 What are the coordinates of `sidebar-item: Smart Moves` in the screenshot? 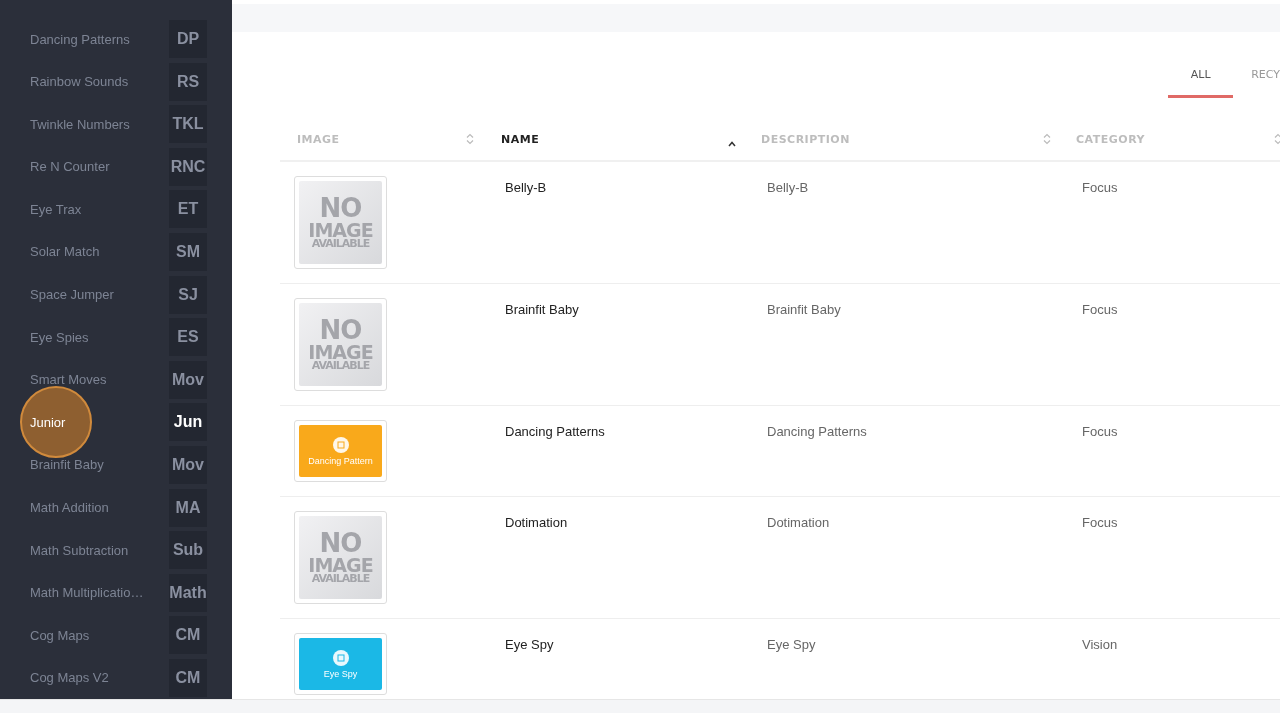 It's located at (68, 380).